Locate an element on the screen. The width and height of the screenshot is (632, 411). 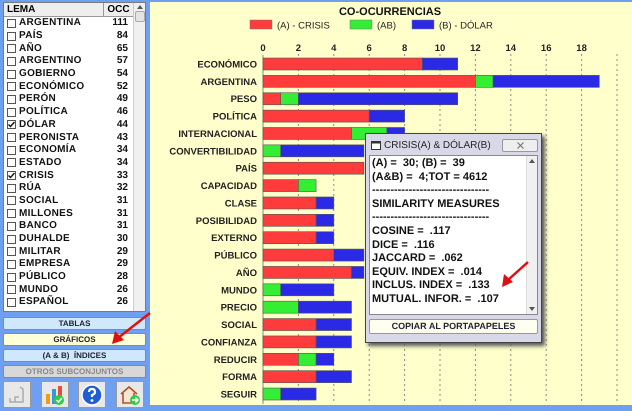
count-value: 65 is located at coordinates (122, 48).